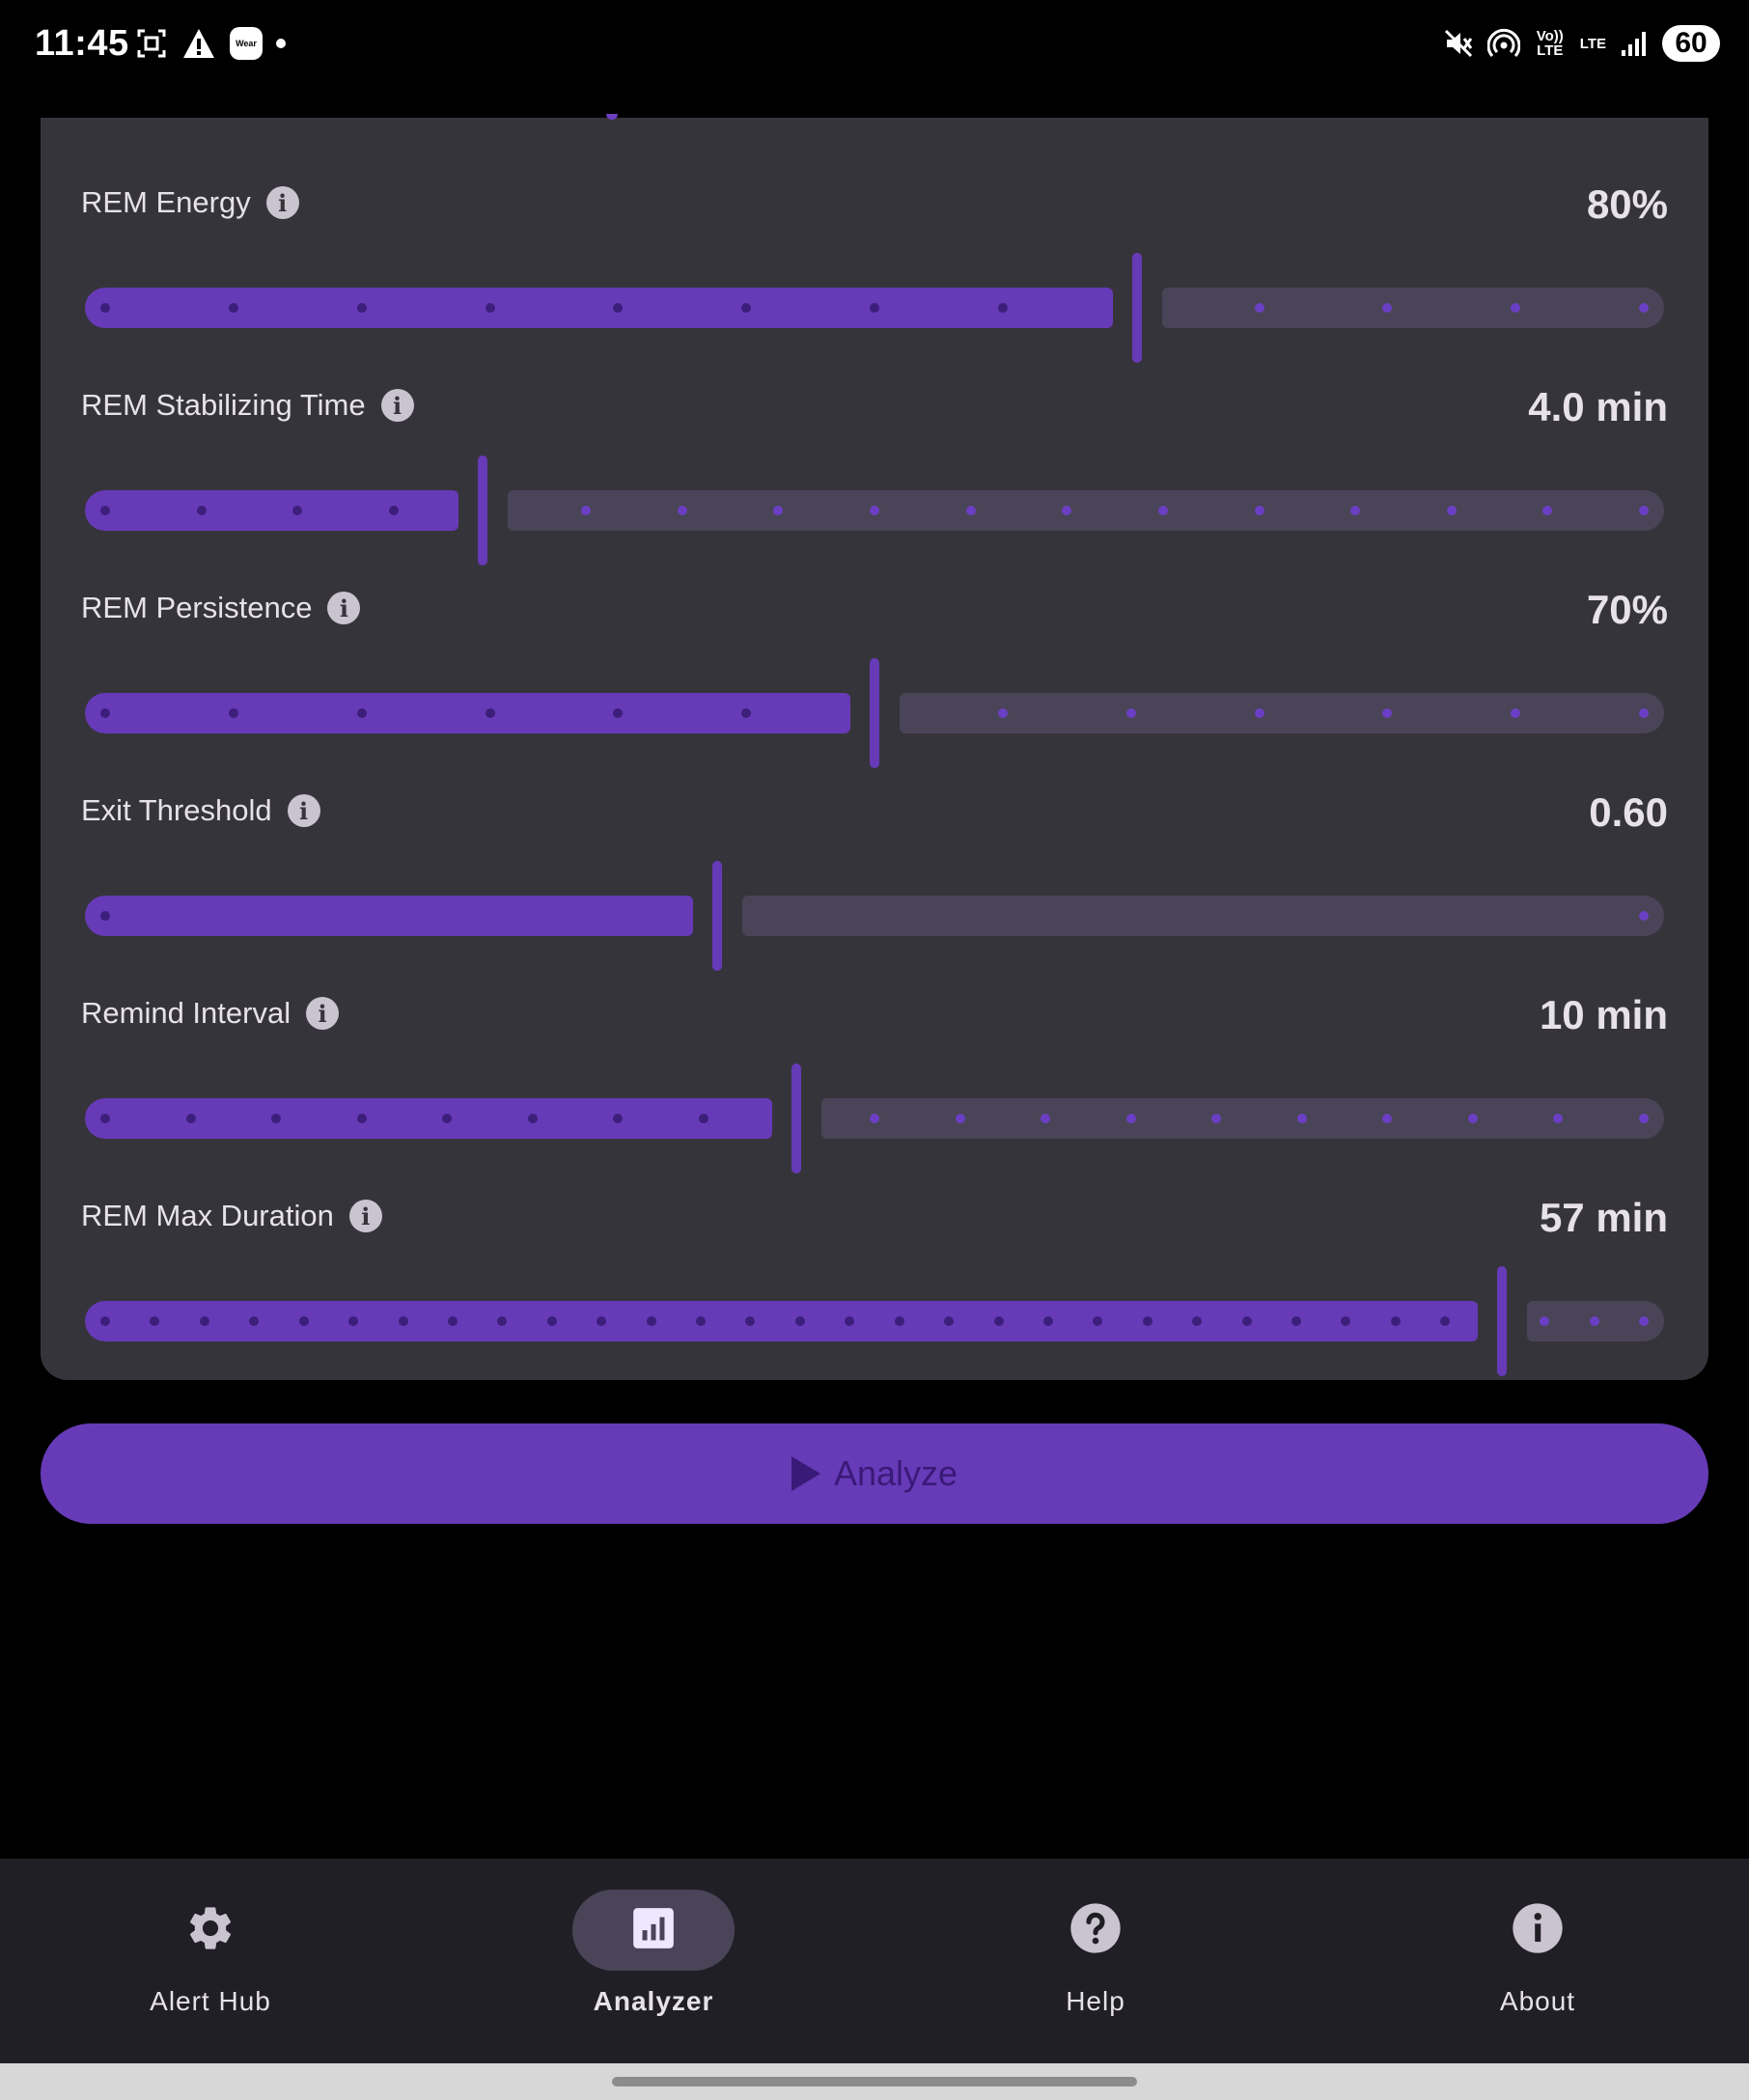  I want to click on home-handle, so click(875, 2081).